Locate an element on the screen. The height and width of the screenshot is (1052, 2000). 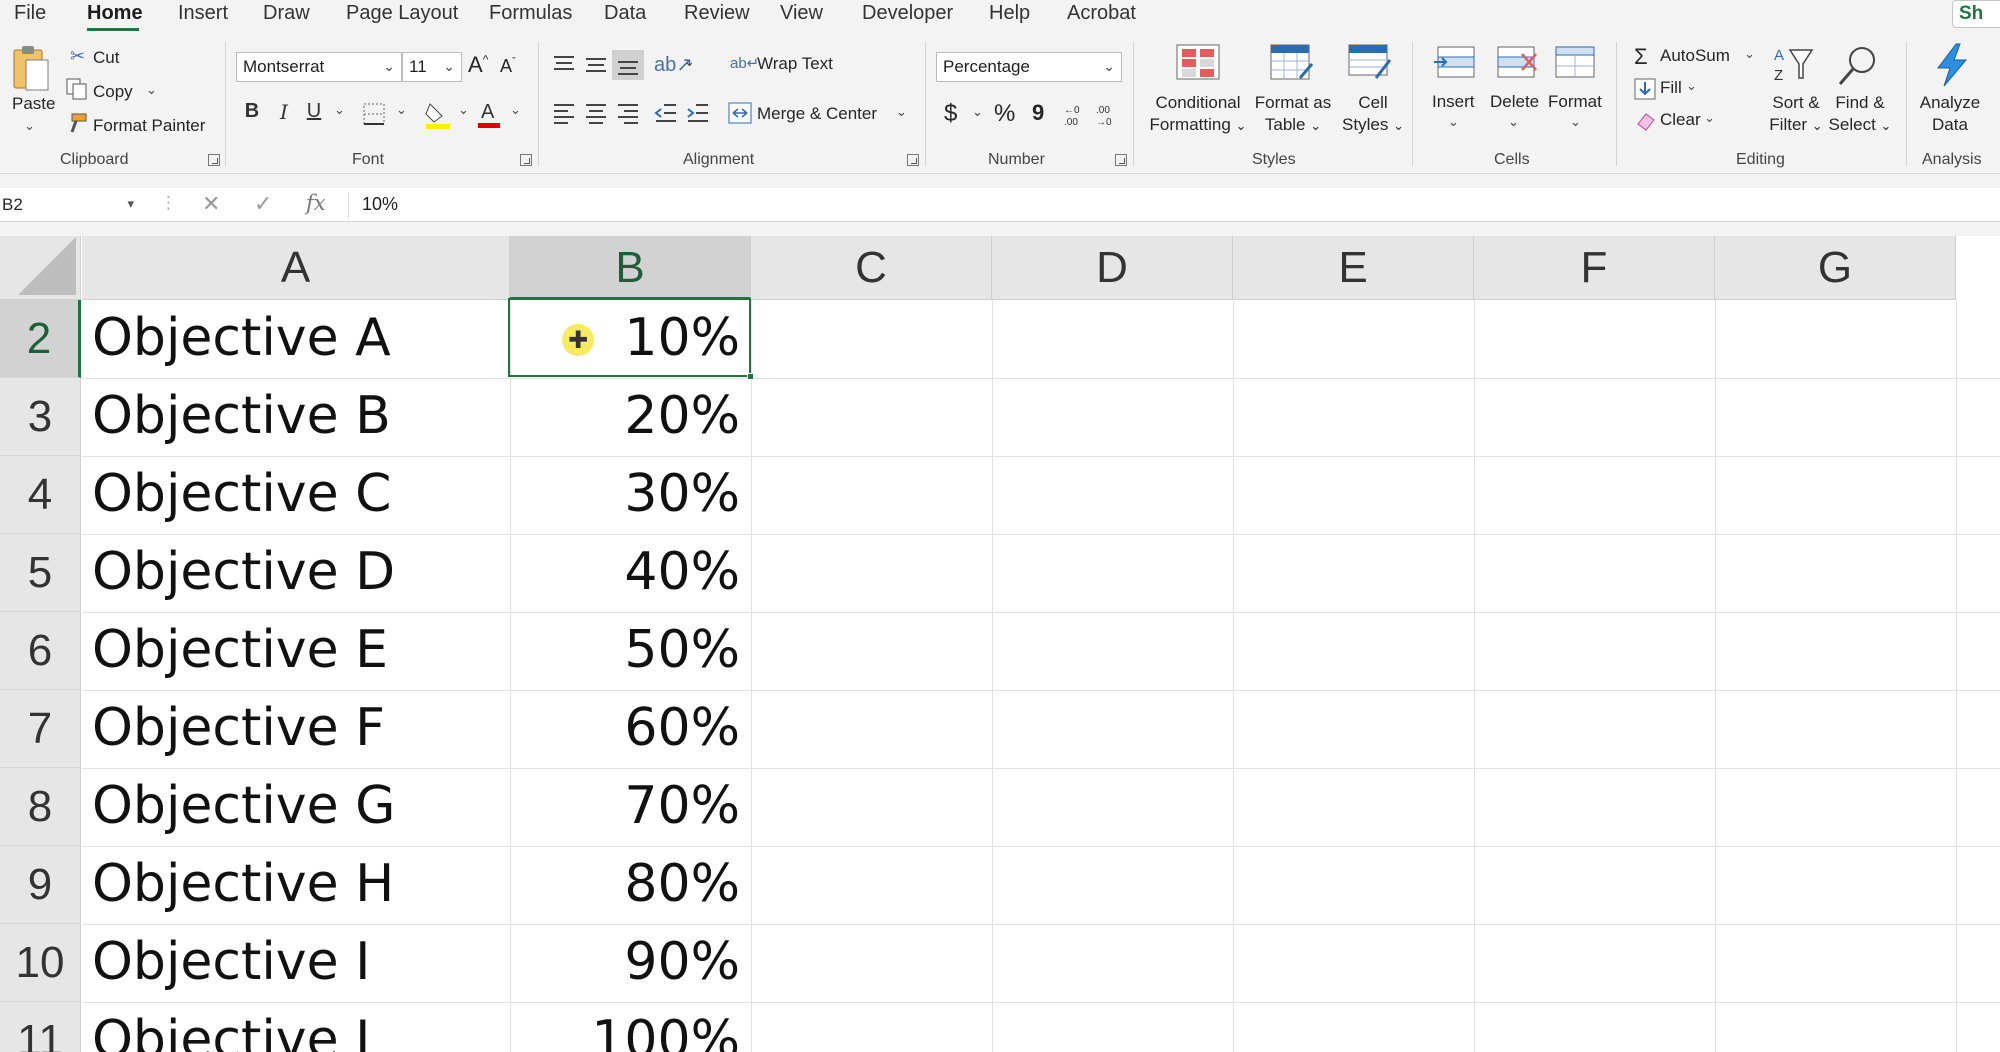
font-color-icon: A is located at coordinates (489, 114).